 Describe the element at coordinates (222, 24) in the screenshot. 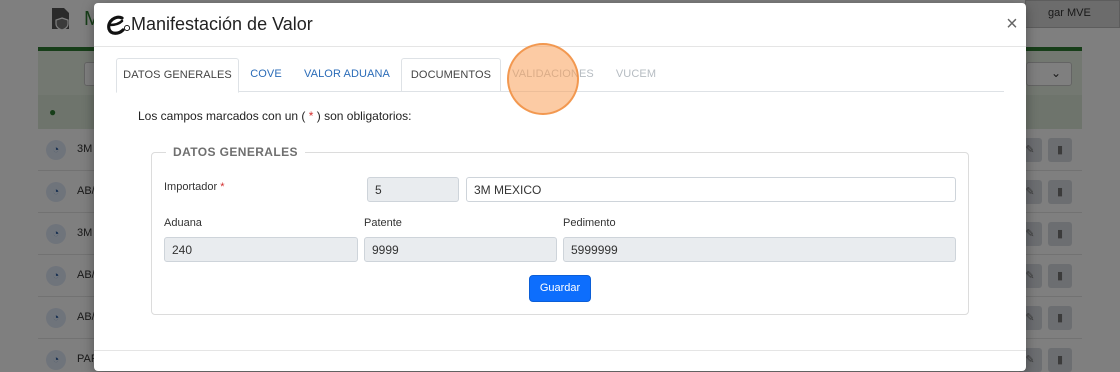

I see `modal-title: Manifestación de Valor` at that location.